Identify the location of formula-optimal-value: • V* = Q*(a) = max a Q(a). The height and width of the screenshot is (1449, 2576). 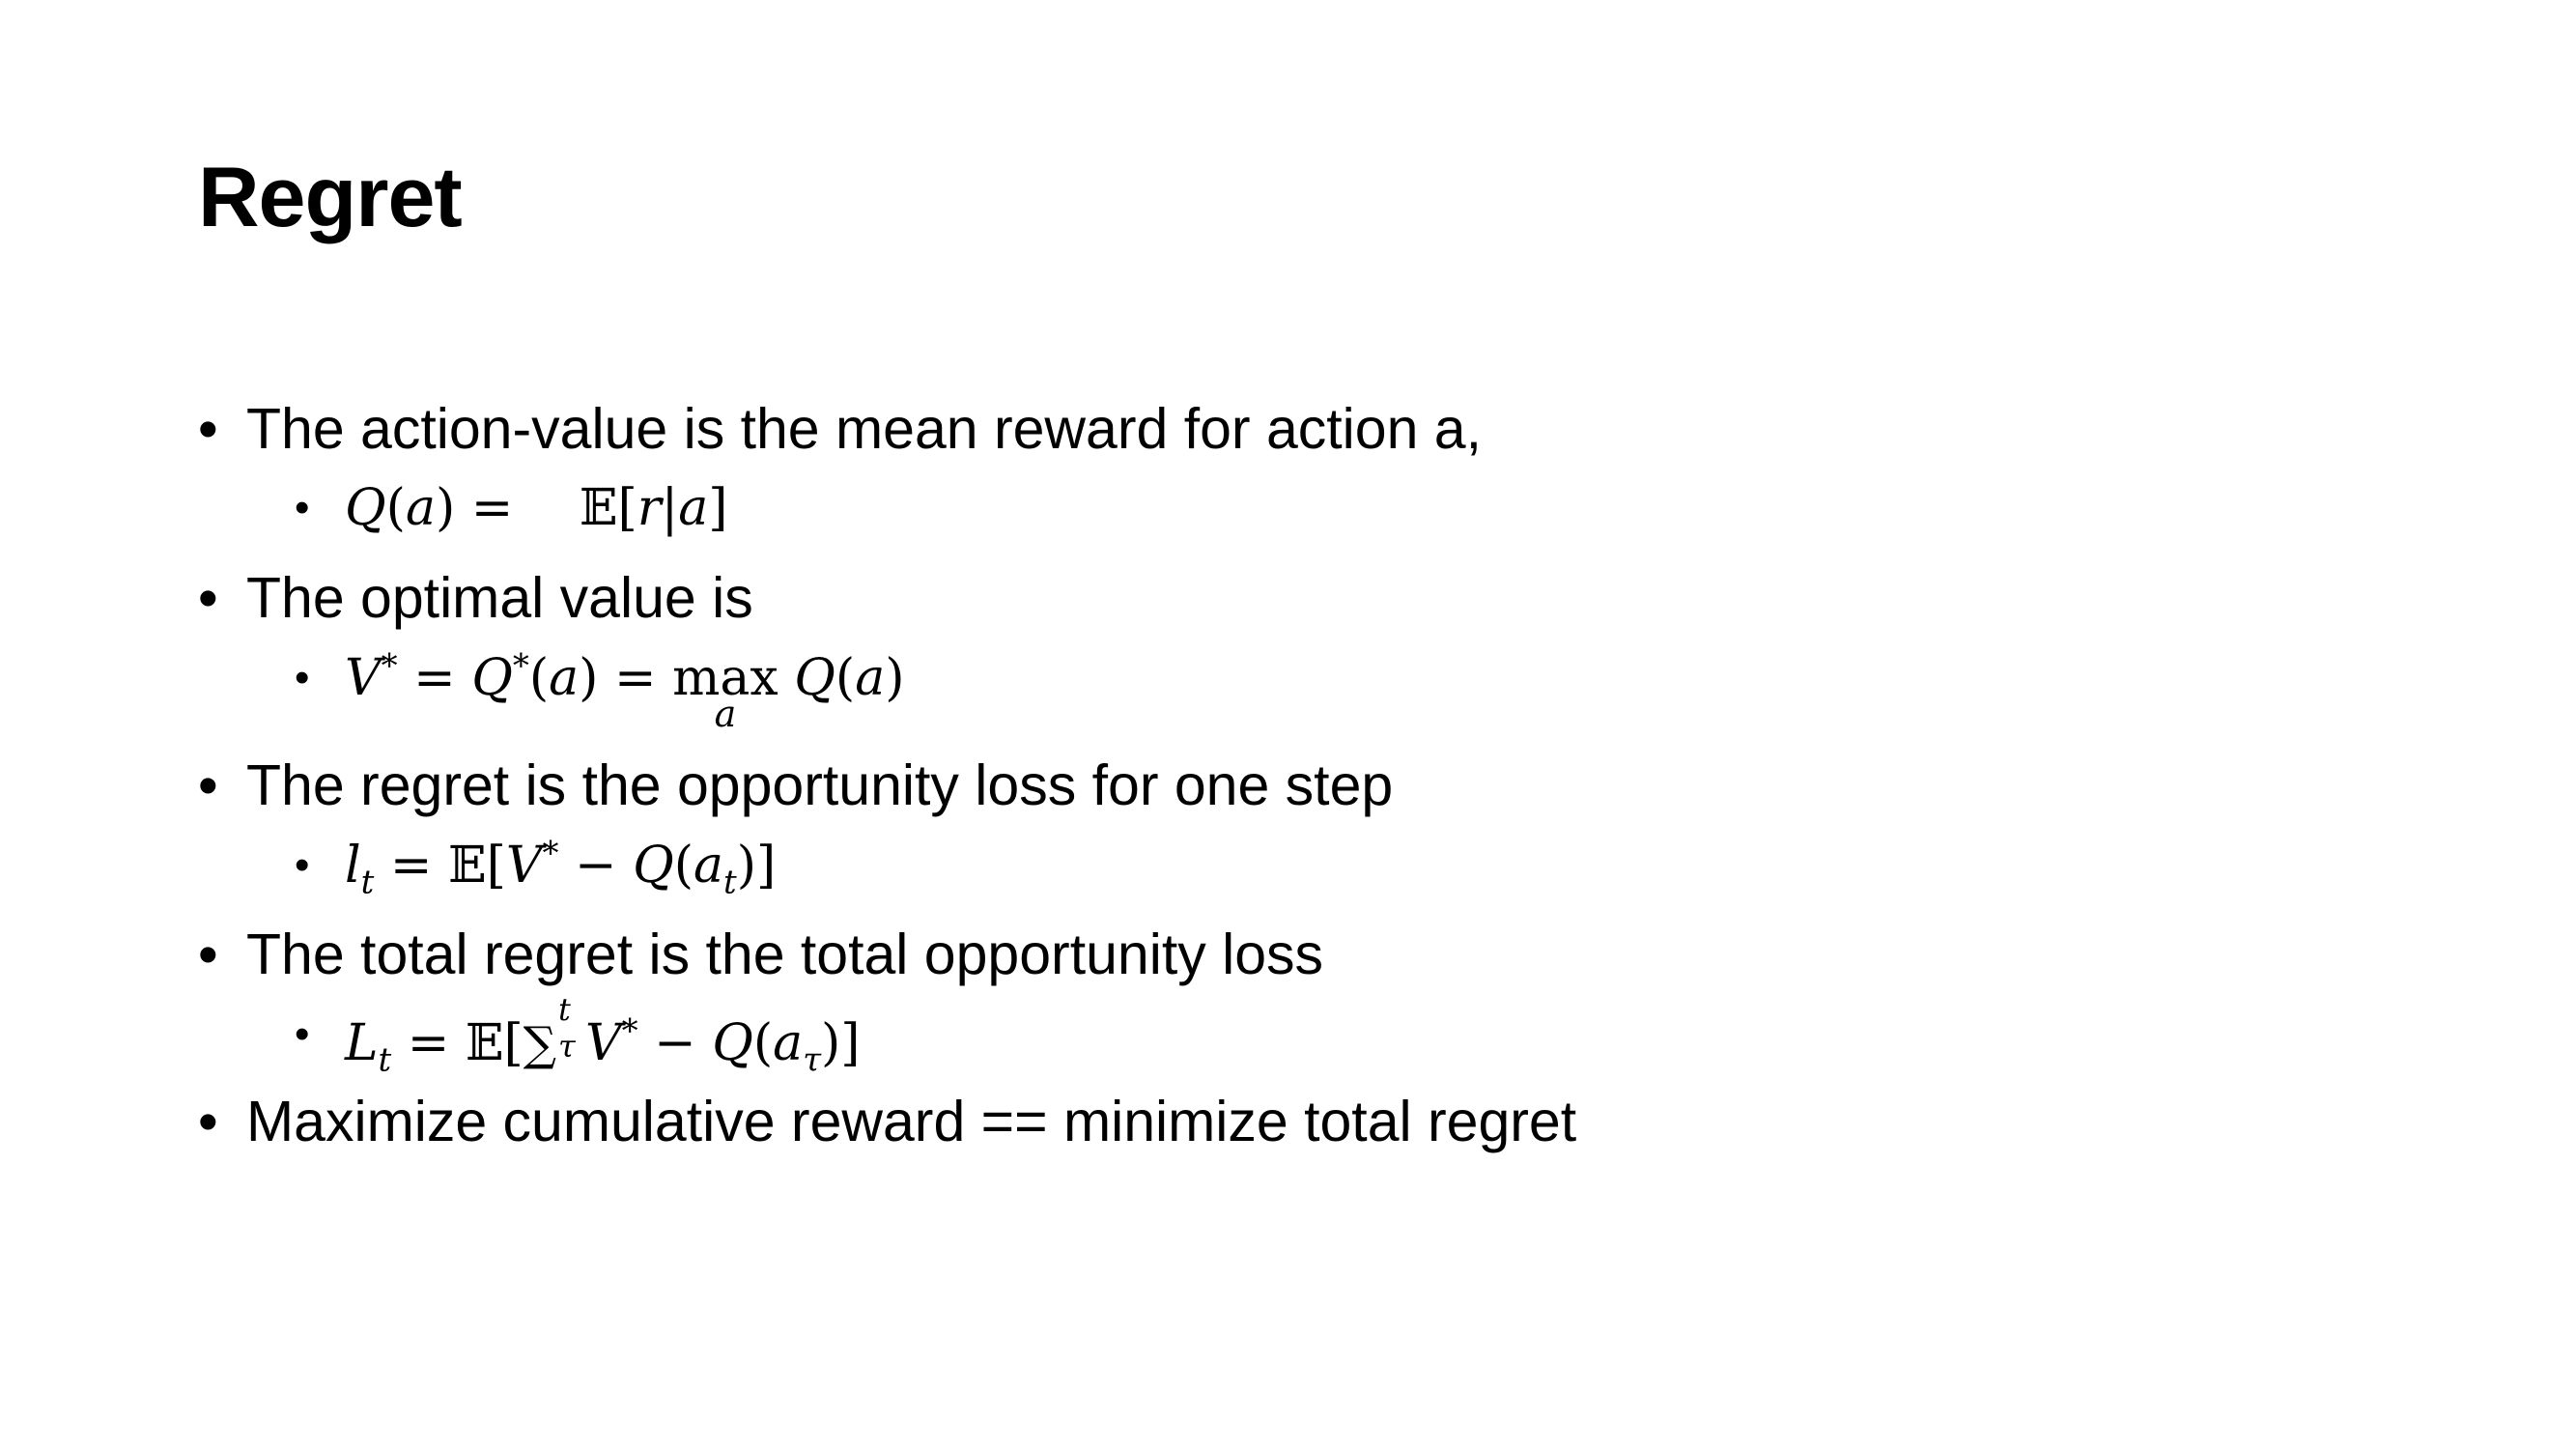
(600, 690).